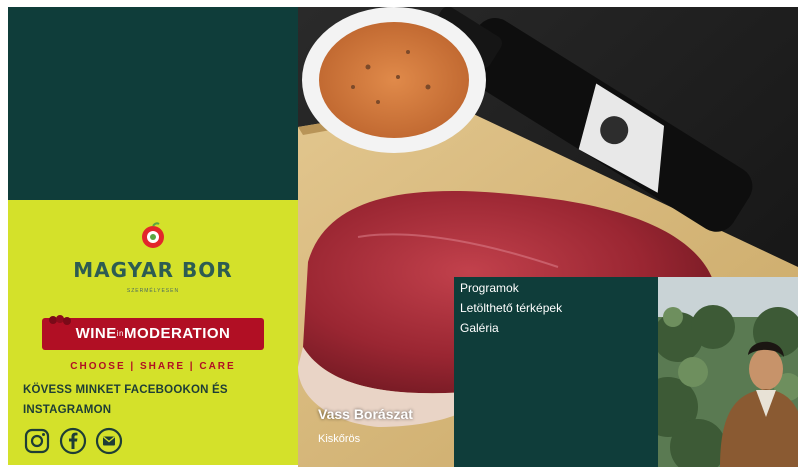 This screenshot has width=798, height=467. Describe the element at coordinates (556, 372) in the screenshot. I see `menu-panel: Programok Letölthető térképek Galéria` at that location.